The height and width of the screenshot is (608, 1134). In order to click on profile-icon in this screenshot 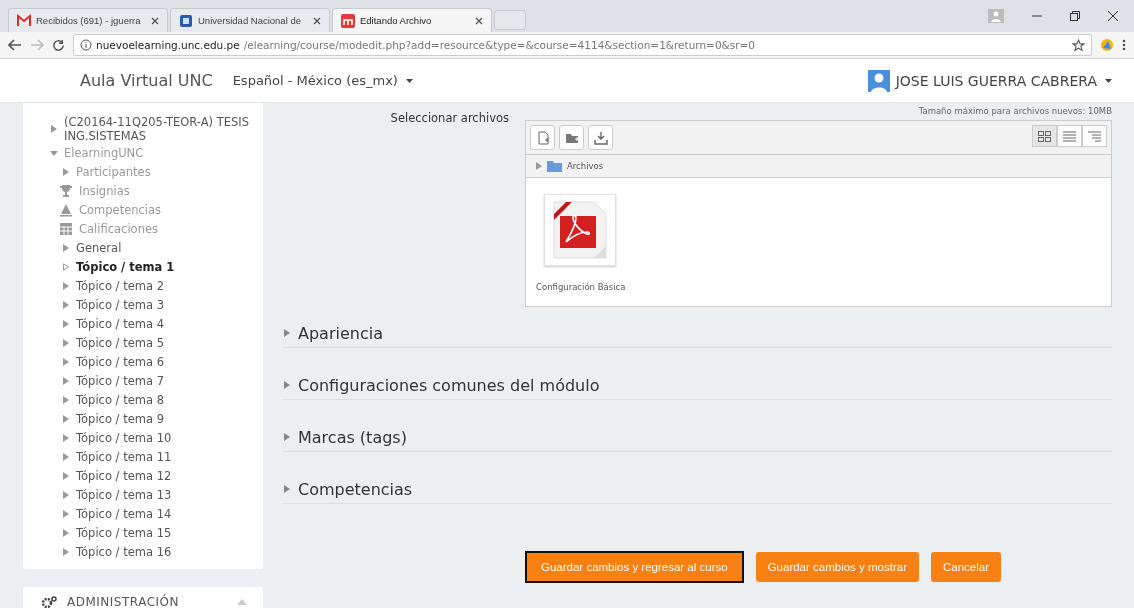, I will do `click(996, 16)`.